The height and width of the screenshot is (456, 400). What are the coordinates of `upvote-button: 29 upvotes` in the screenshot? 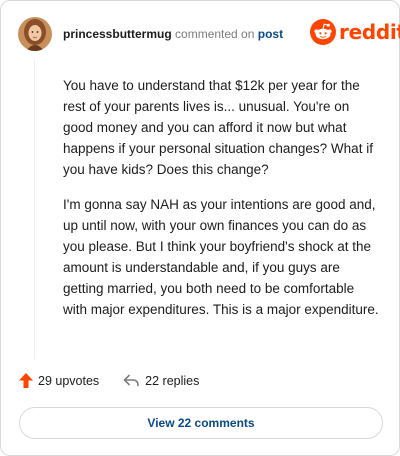 It's located at (59, 380).